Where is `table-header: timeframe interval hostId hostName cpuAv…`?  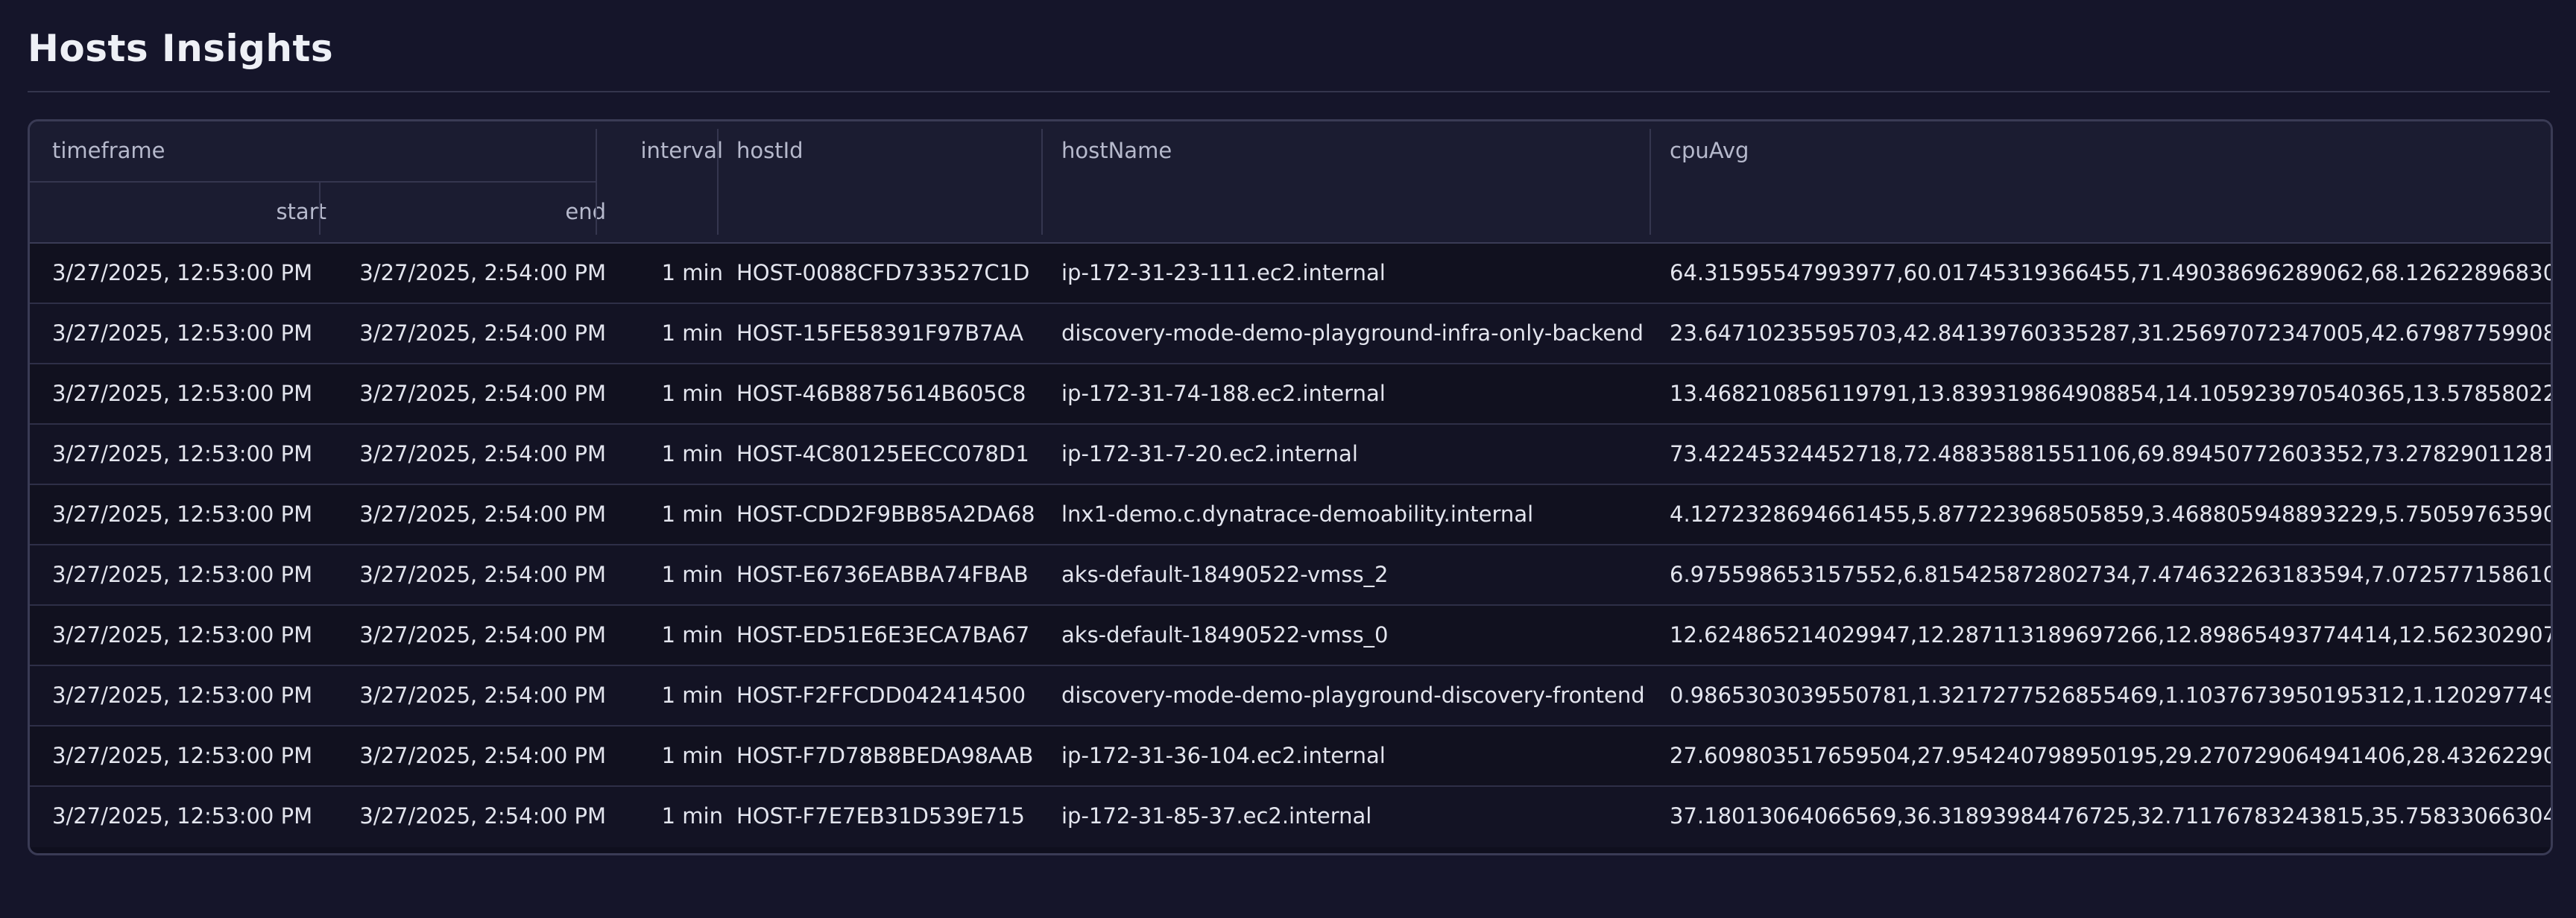
table-header: timeframe interval hostId hostName cpuAv… is located at coordinates (1290, 182).